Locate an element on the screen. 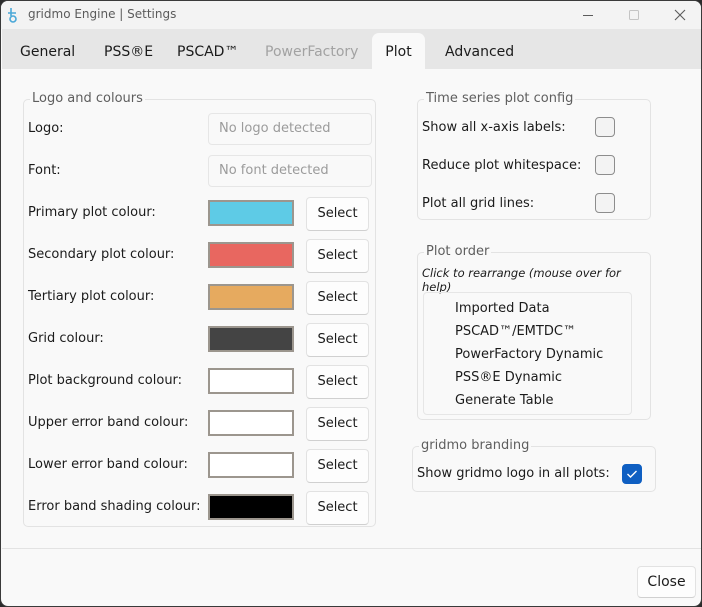 This screenshot has width=702, height=607. plot-all-grid-lines-label: Plot all grid lines: is located at coordinates (478, 203).